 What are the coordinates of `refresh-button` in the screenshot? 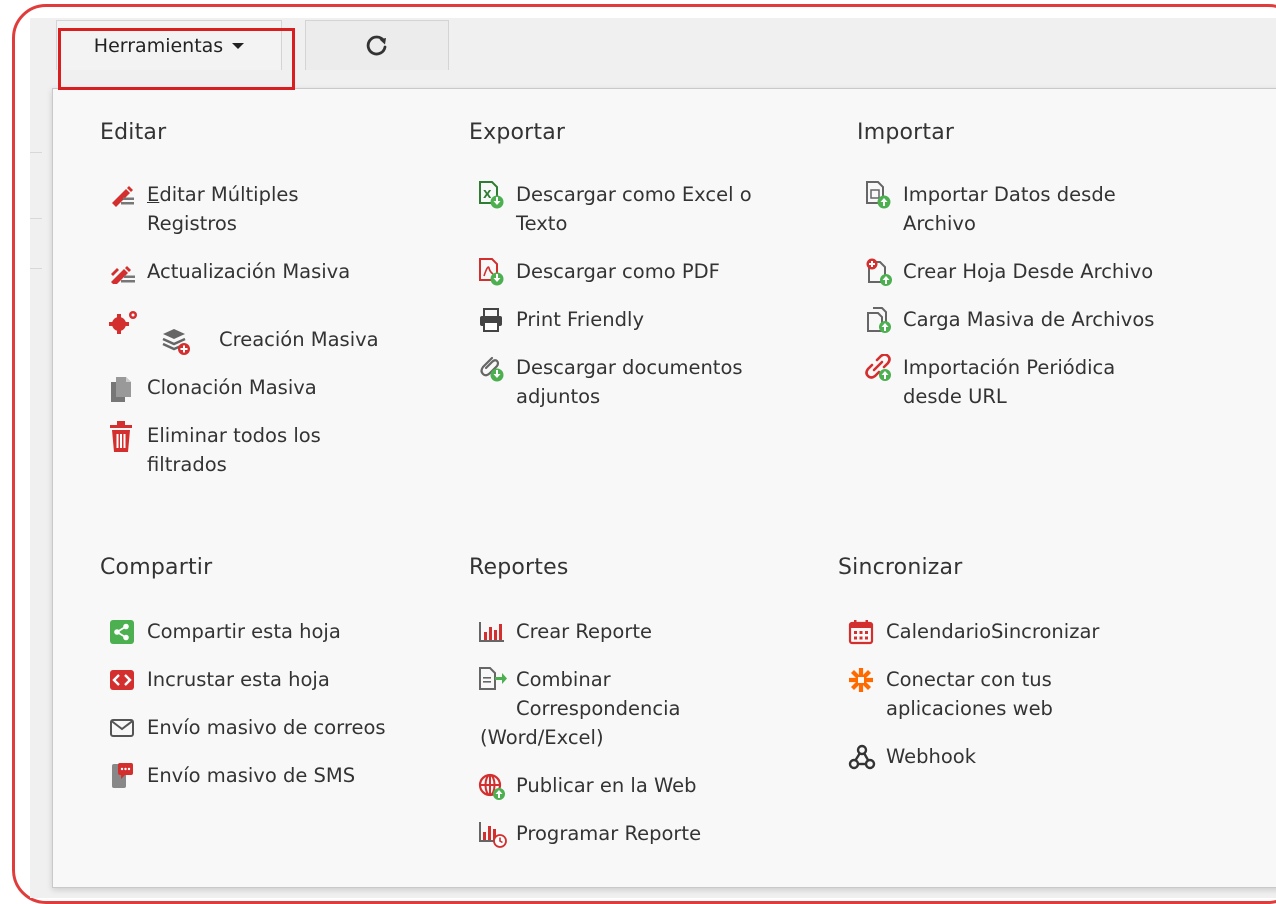 It's located at (377, 45).